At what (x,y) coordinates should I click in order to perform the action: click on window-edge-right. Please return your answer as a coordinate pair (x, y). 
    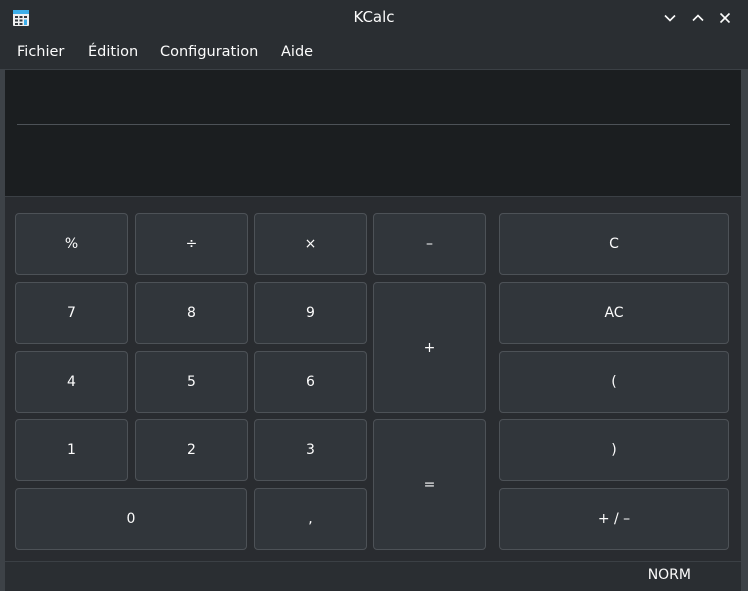
    Looking at the image, I should click on (744, 330).